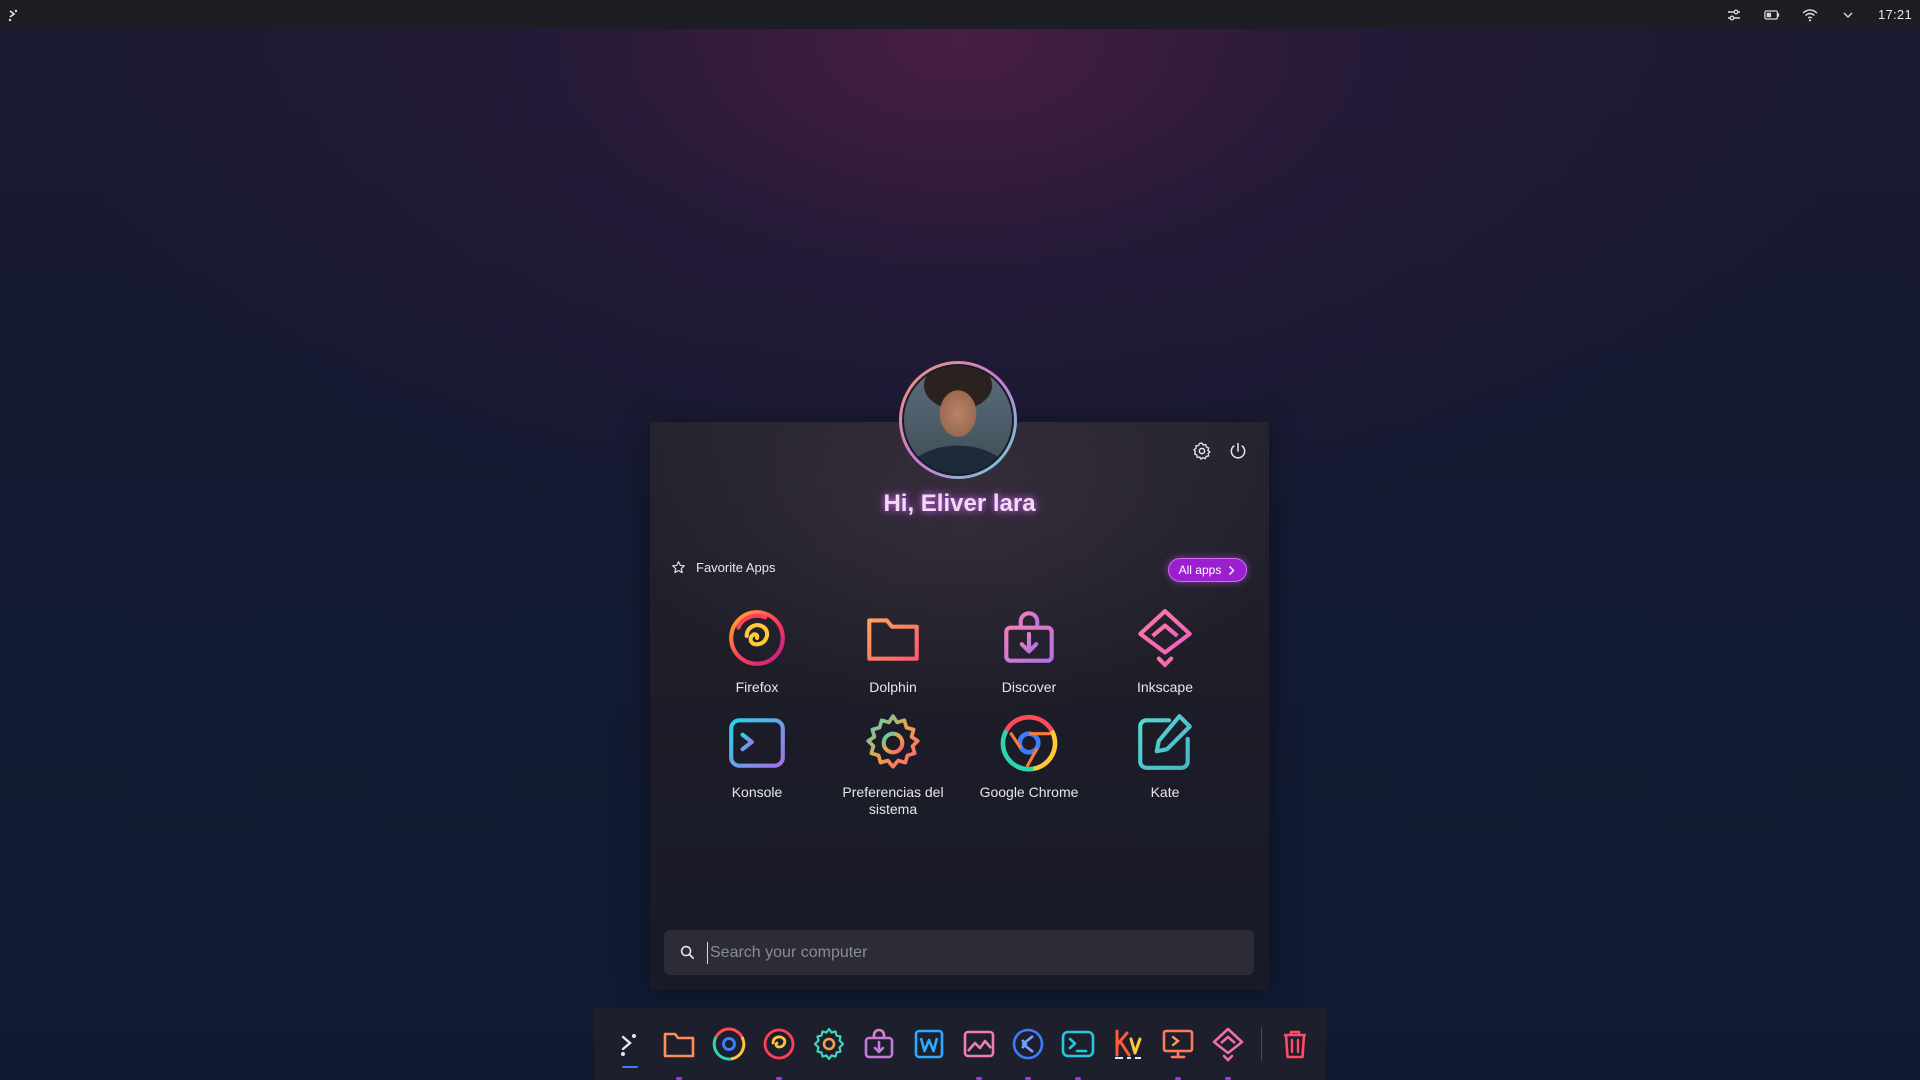 The height and width of the screenshot is (1080, 1920). What do you see at coordinates (893, 687) in the screenshot?
I see `app-label: Dolphin` at bounding box center [893, 687].